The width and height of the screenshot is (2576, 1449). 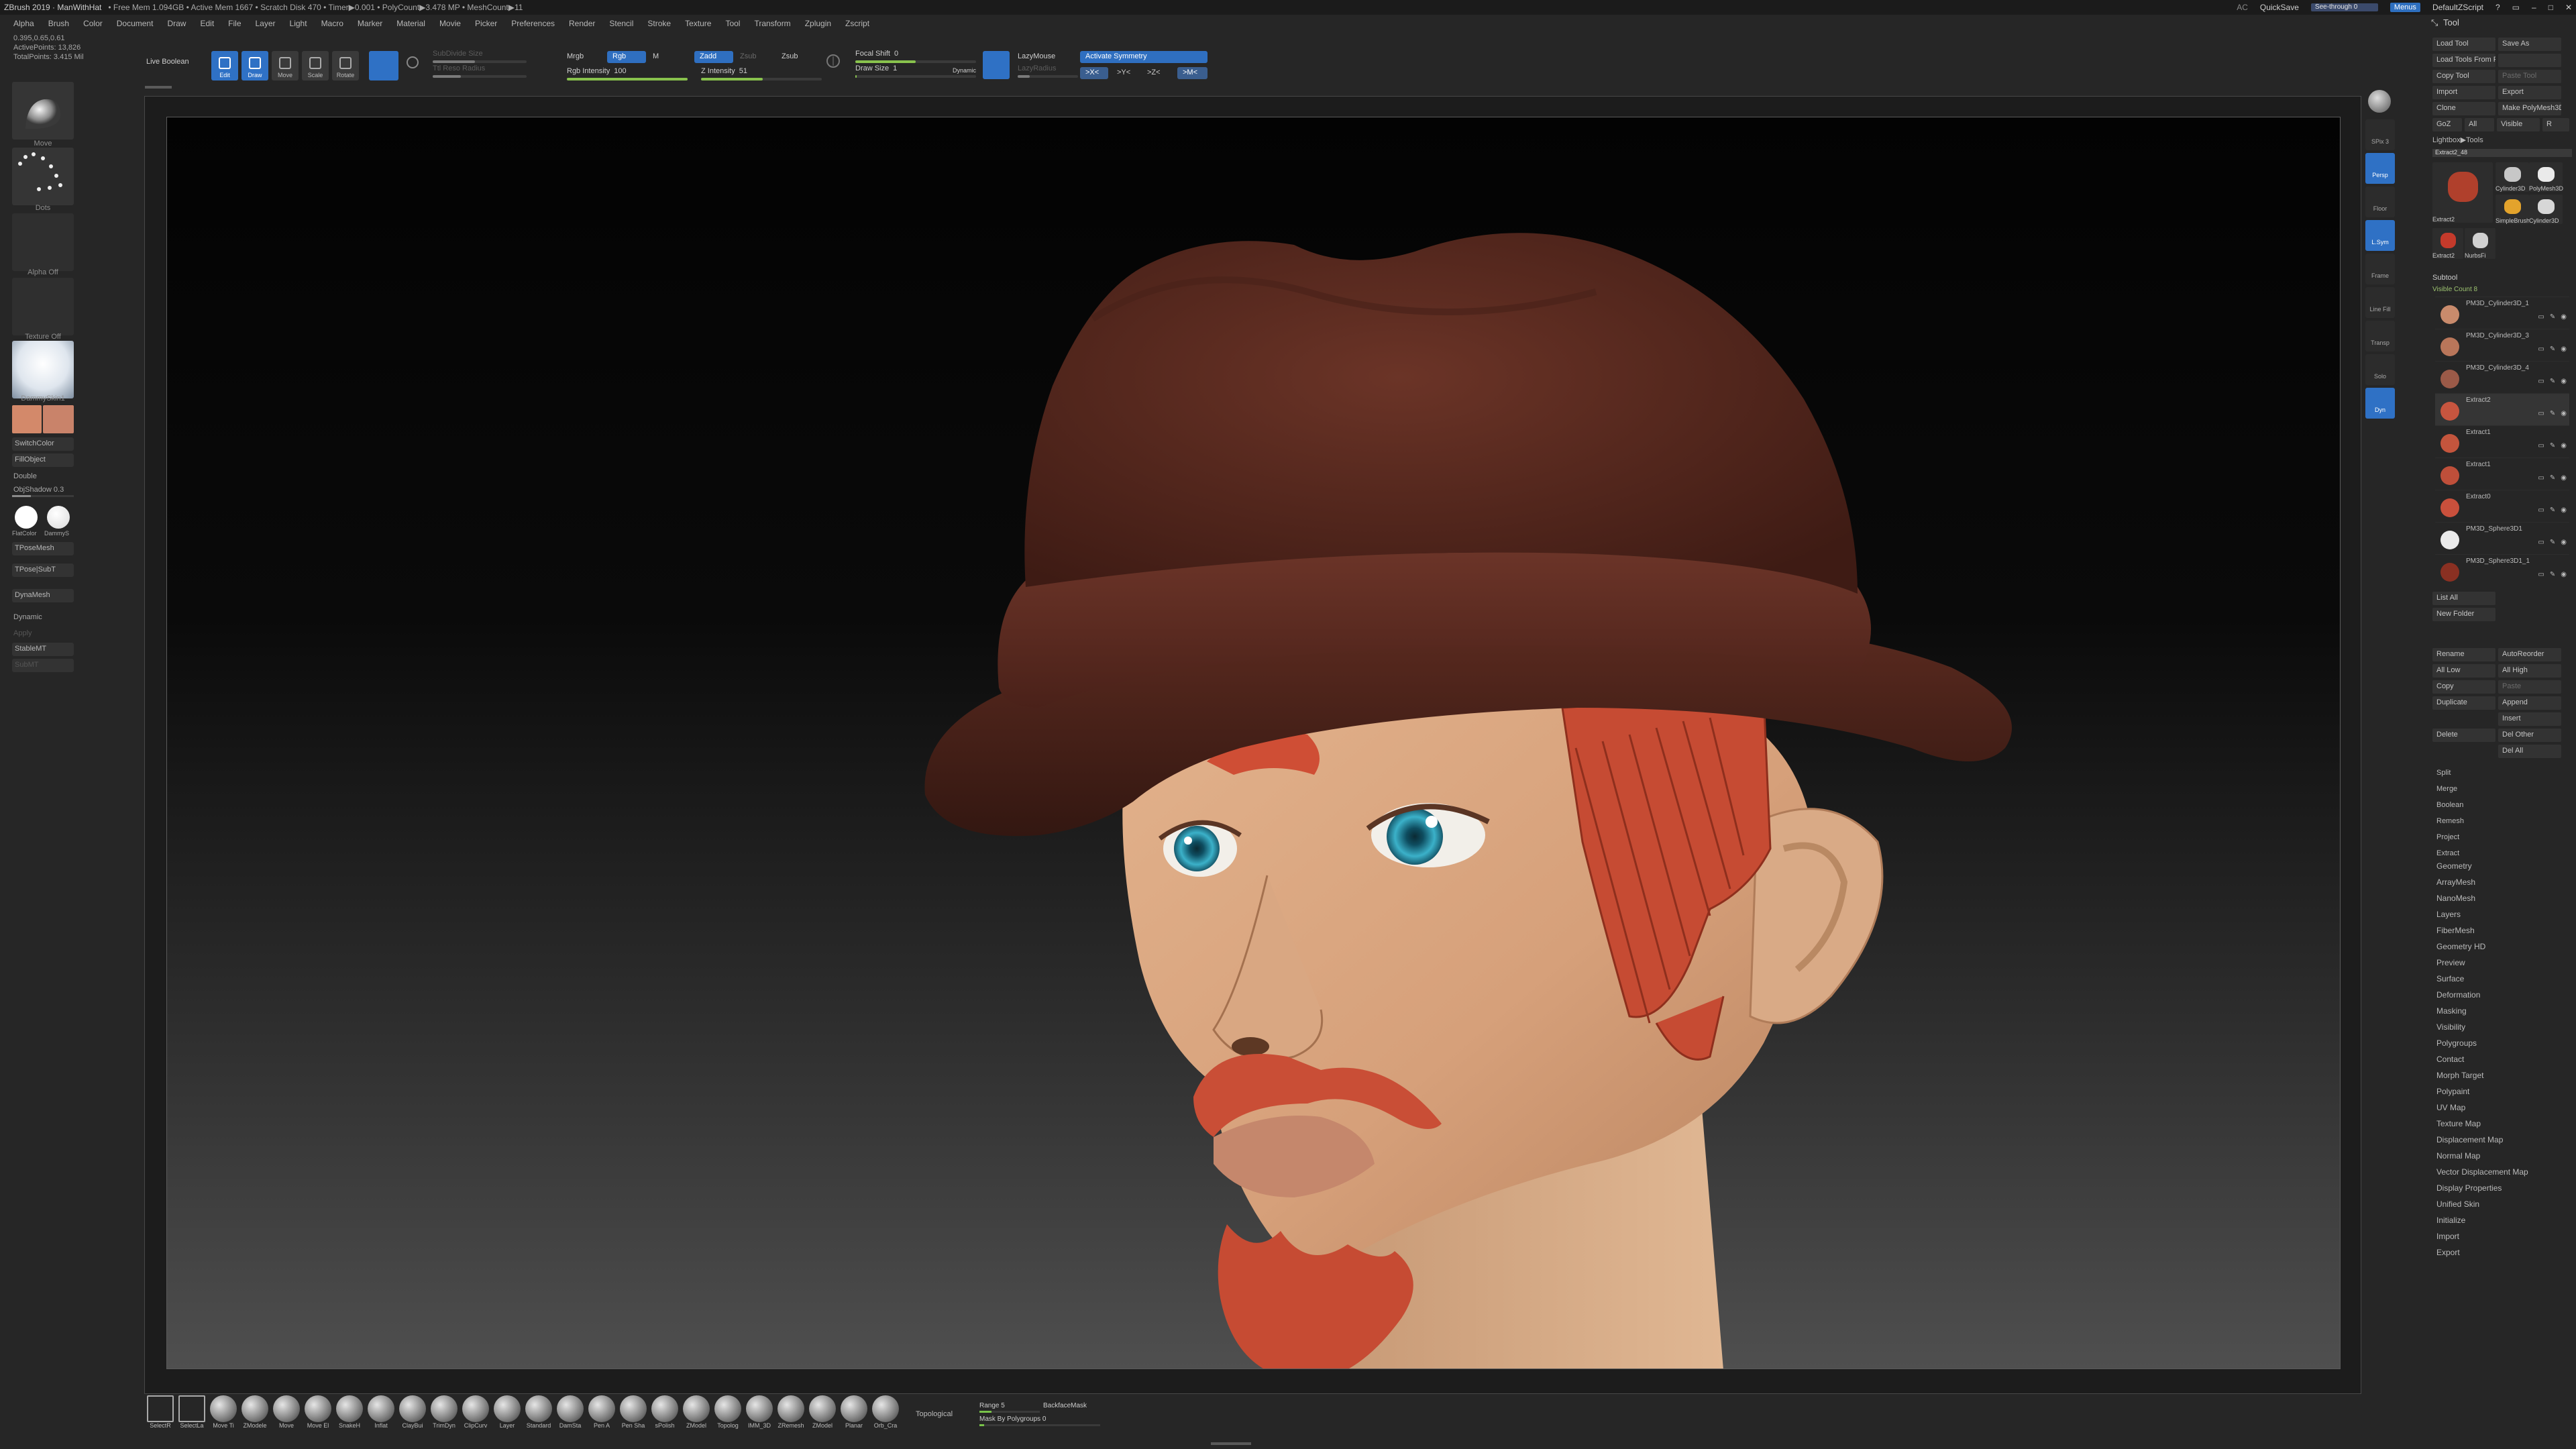 I want to click on sub-mt-button: SubMT, so click(x=43, y=665).